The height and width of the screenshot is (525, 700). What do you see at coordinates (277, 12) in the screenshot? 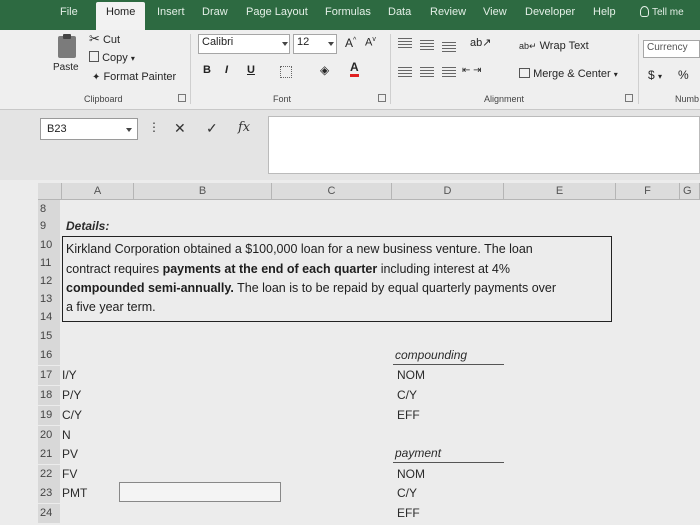
I see `tab-page-layout: Page Layout` at bounding box center [277, 12].